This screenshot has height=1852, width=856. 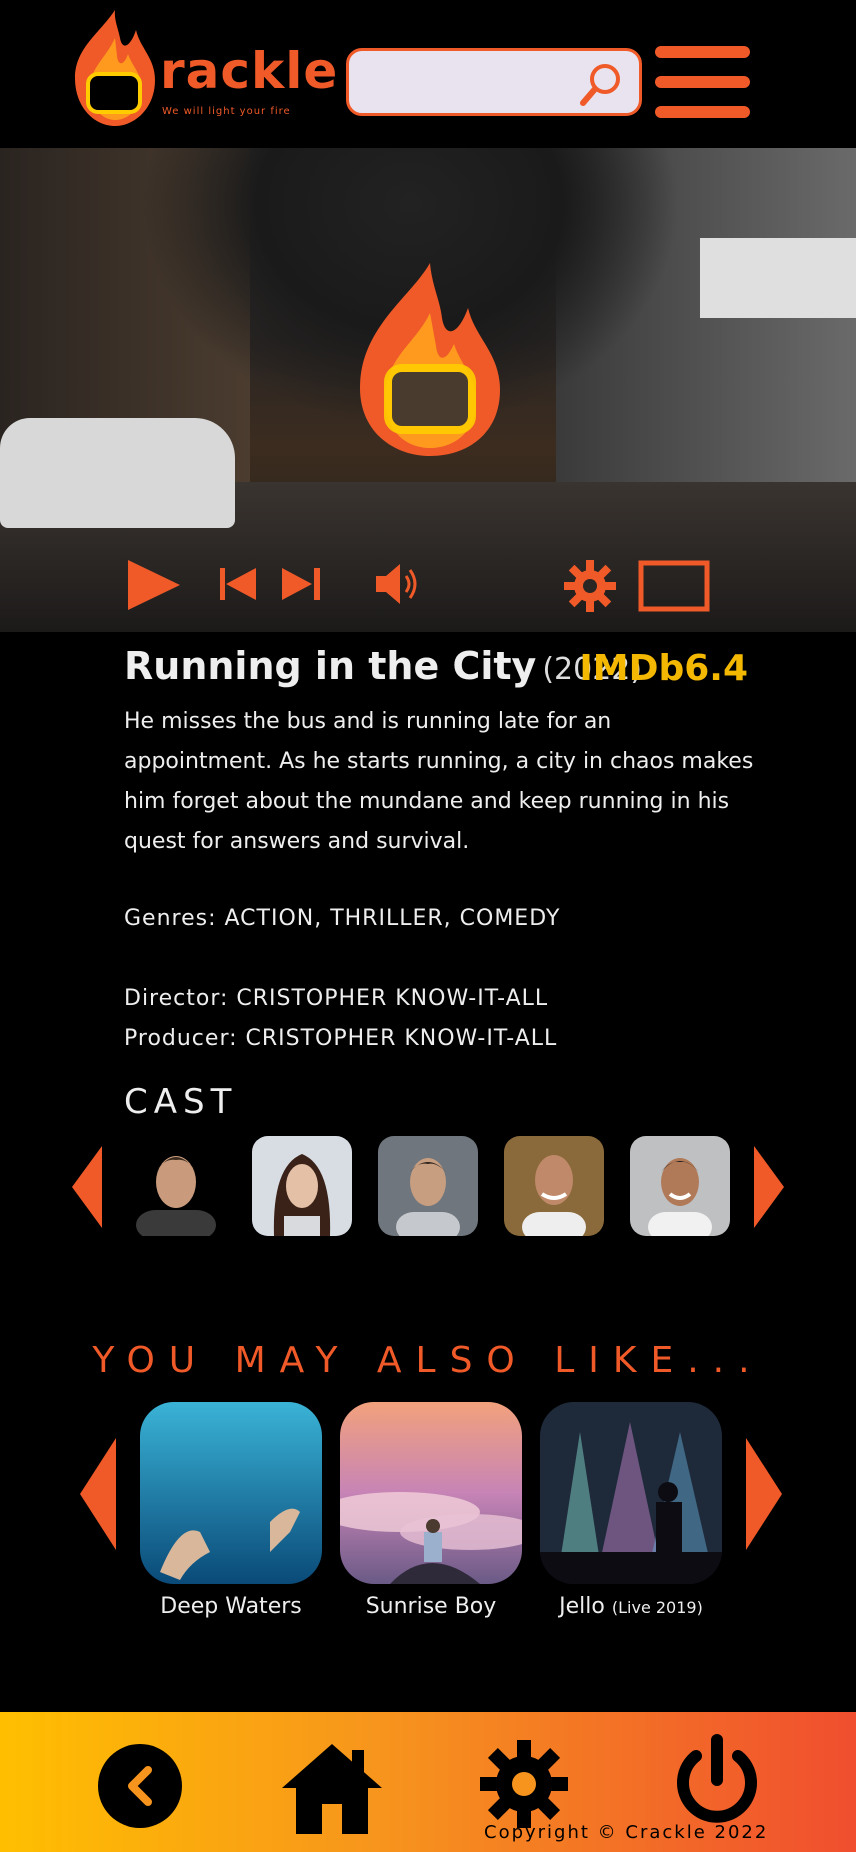 What do you see at coordinates (764, 1494) in the screenshot?
I see `recommendations-next-arrow-icon` at bounding box center [764, 1494].